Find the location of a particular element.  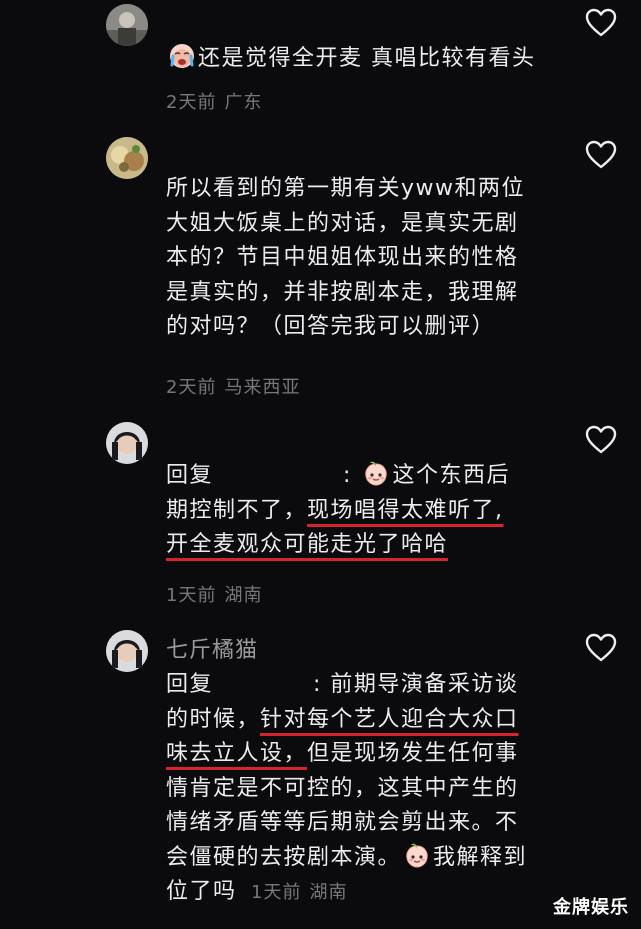

comment-meta: 2天前 广东 is located at coordinates (214, 101).